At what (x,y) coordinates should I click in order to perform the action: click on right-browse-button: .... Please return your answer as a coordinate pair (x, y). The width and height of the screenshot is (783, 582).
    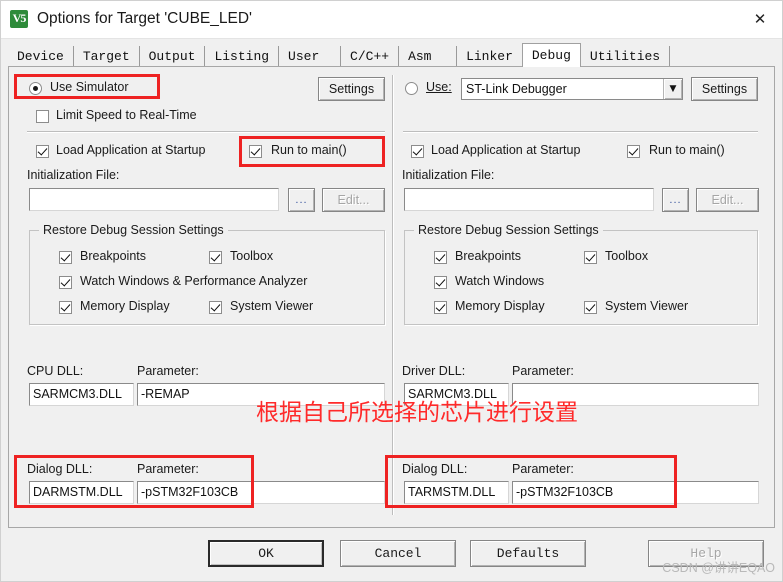
    Looking at the image, I should click on (675, 200).